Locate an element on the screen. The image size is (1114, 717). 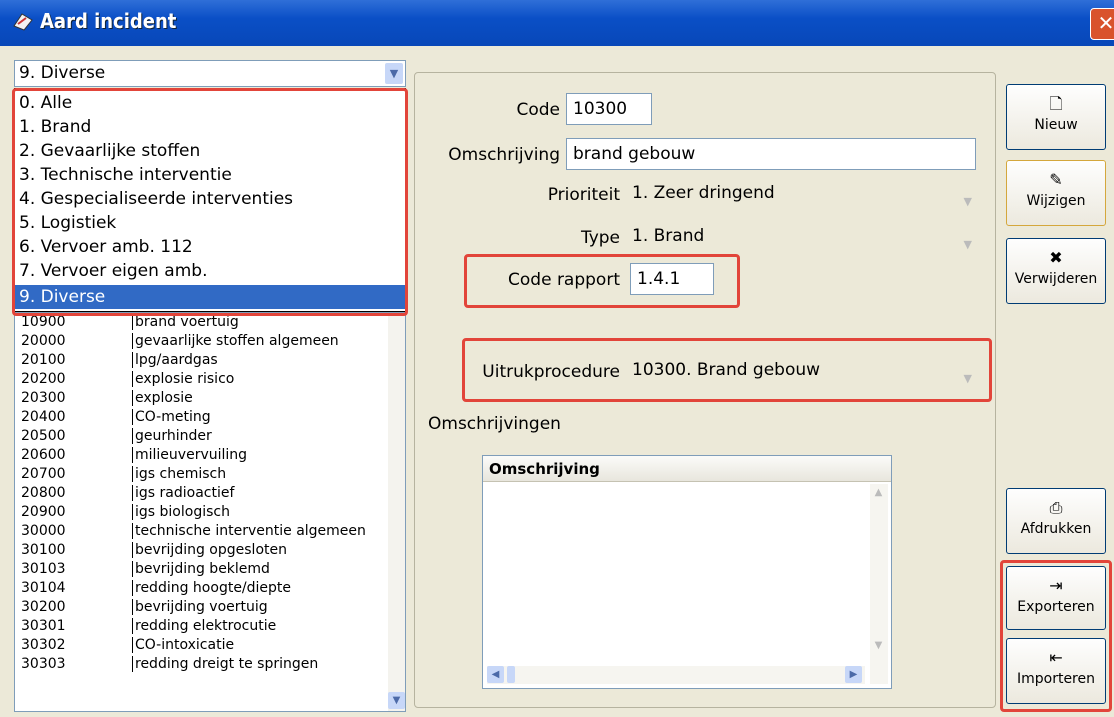
row-code: 20700 is located at coordinates (43, 474).